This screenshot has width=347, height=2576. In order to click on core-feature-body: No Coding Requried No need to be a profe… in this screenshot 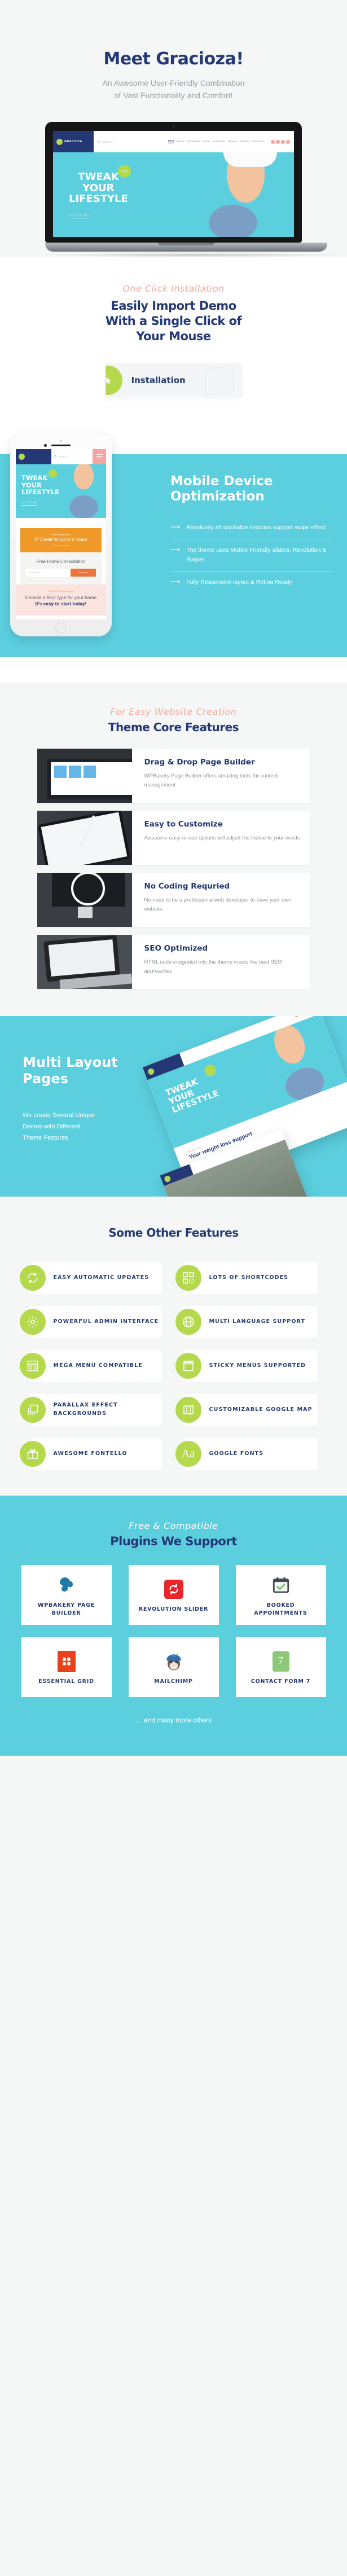, I will do `click(221, 900)`.